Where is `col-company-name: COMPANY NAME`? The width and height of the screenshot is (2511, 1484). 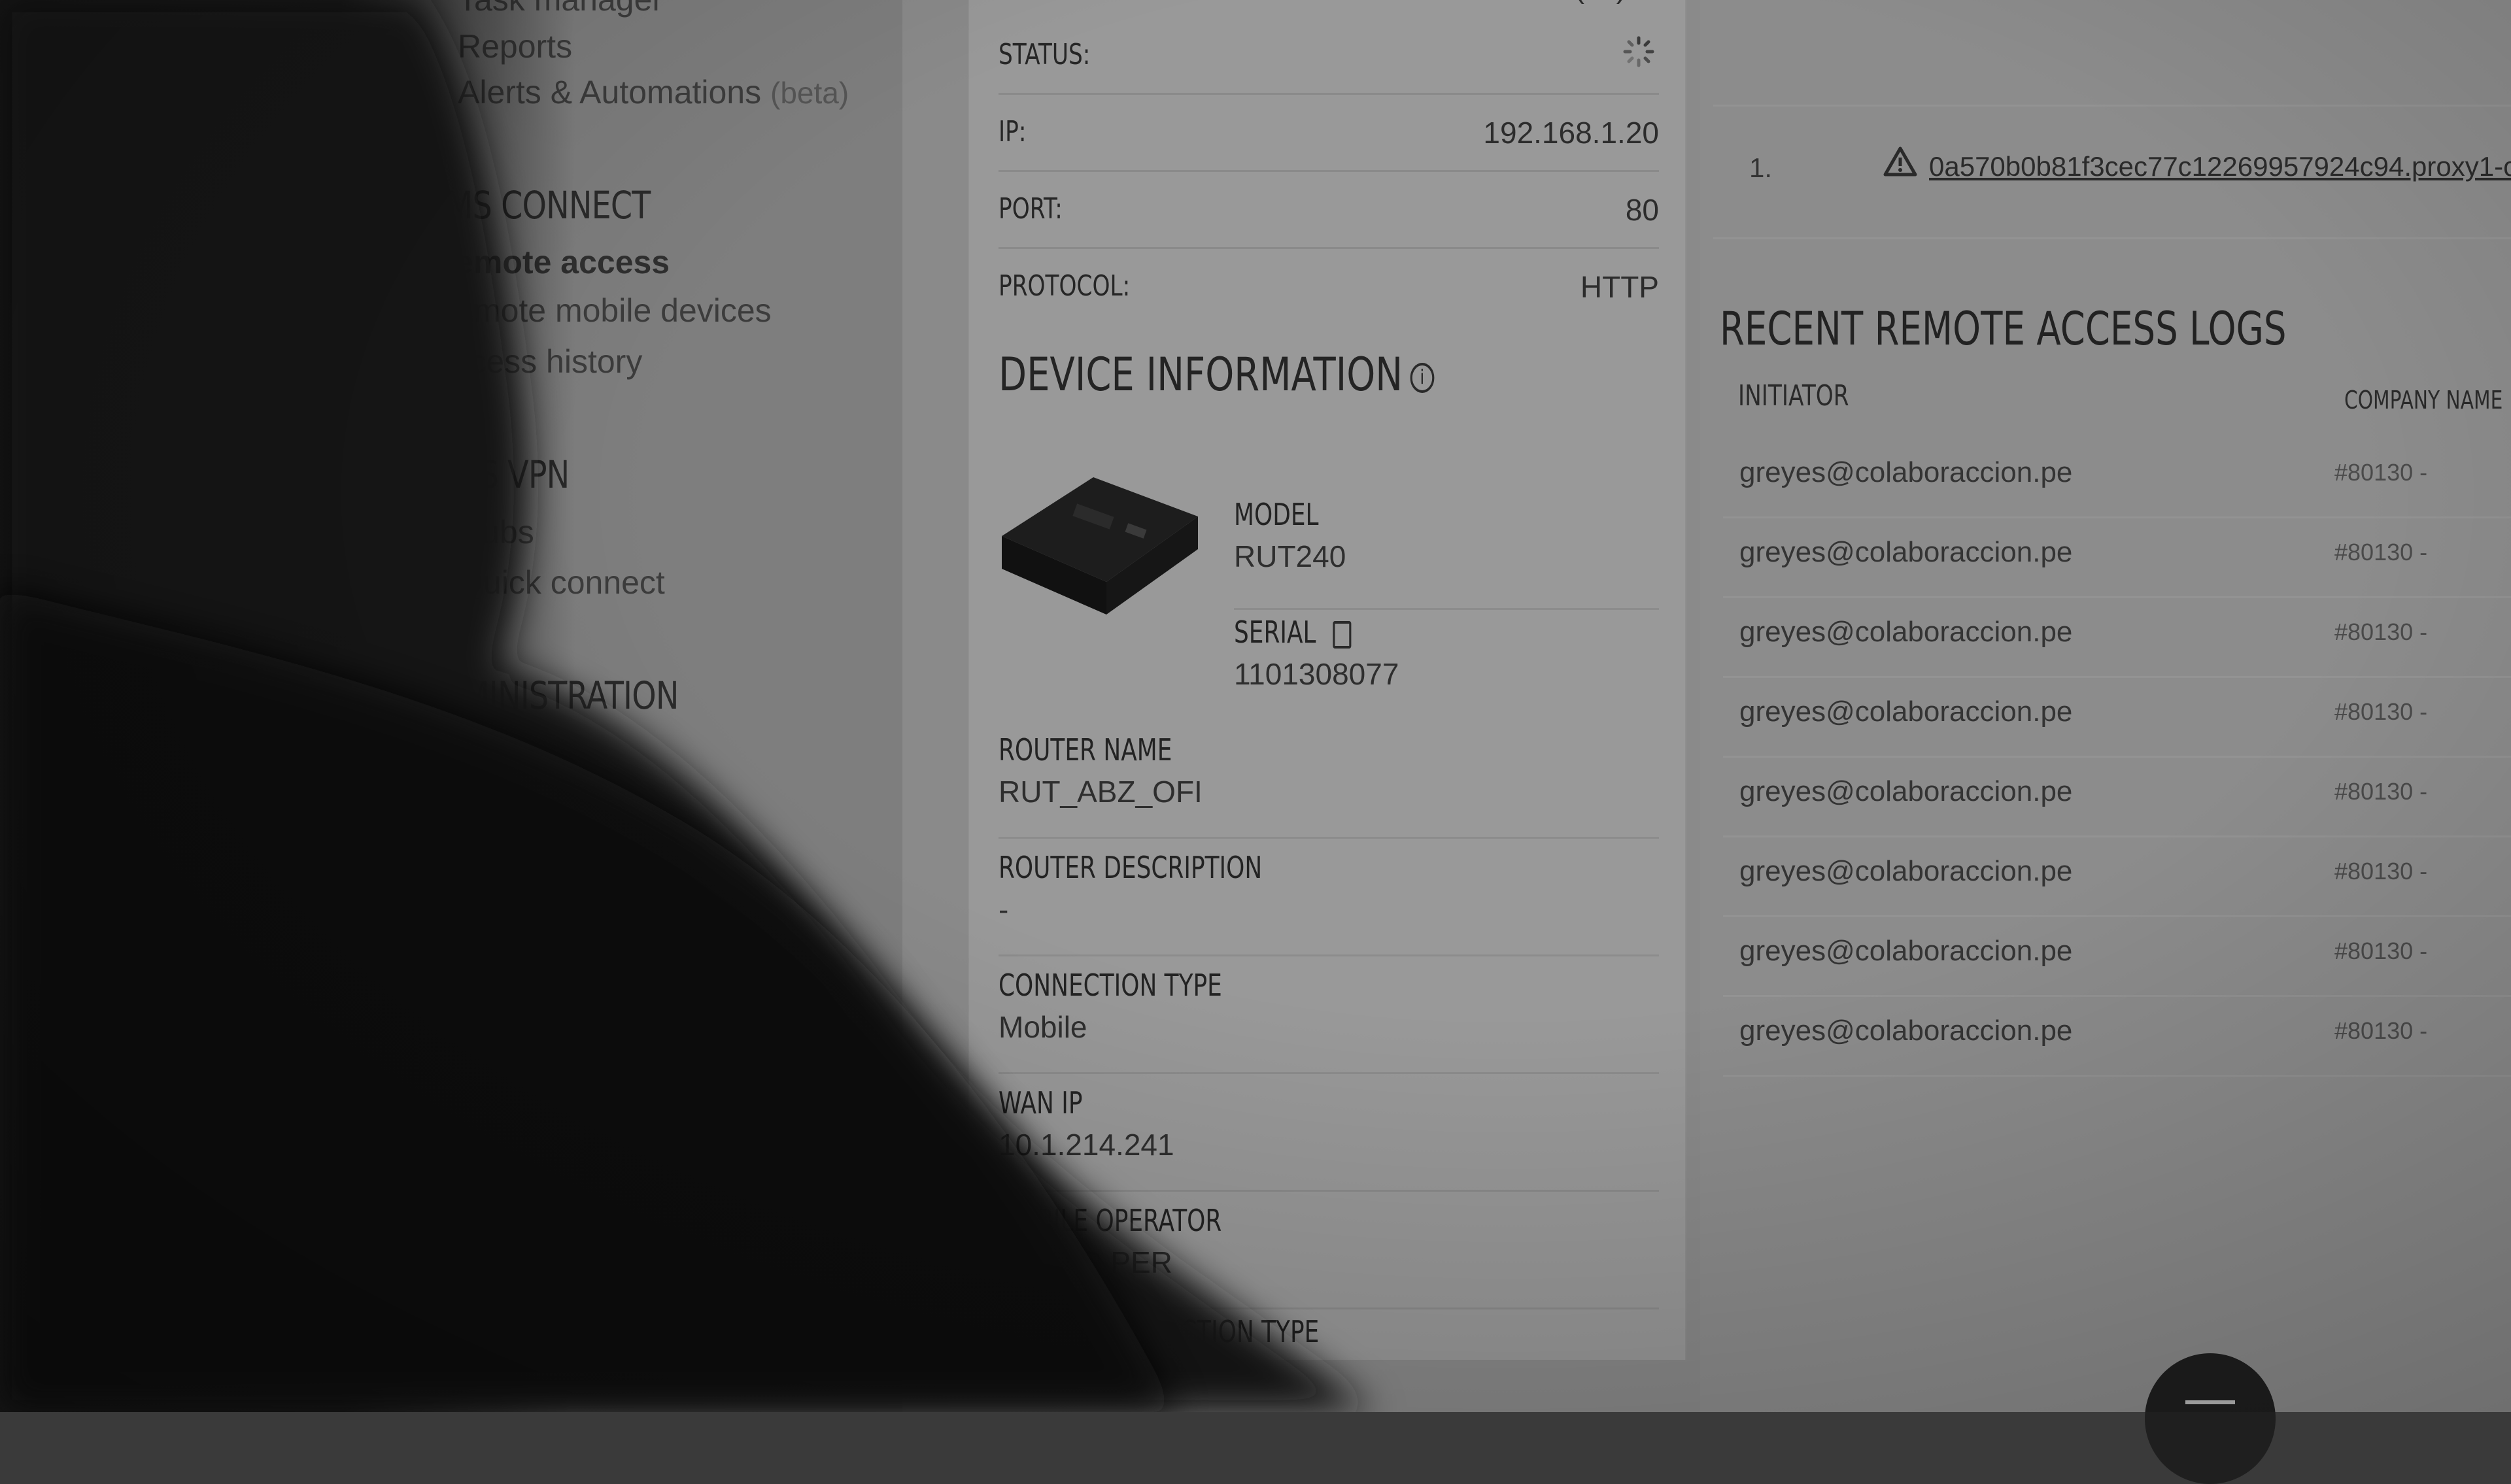
col-company-name: COMPANY NAME is located at coordinates (2423, 400).